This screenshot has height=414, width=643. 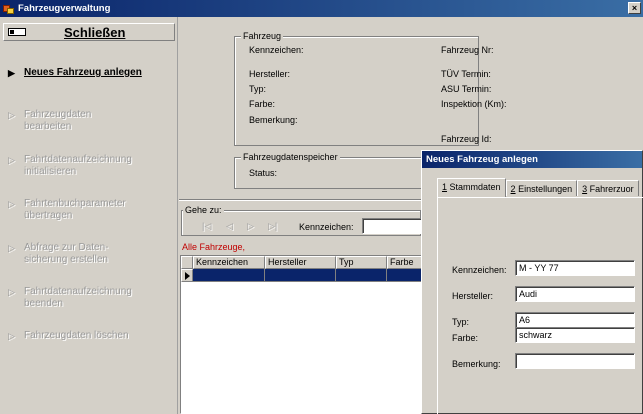 What do you see at coordinates (17, 32) in the screenshot?
I see `back-icon` at bounding box center [17, 32].